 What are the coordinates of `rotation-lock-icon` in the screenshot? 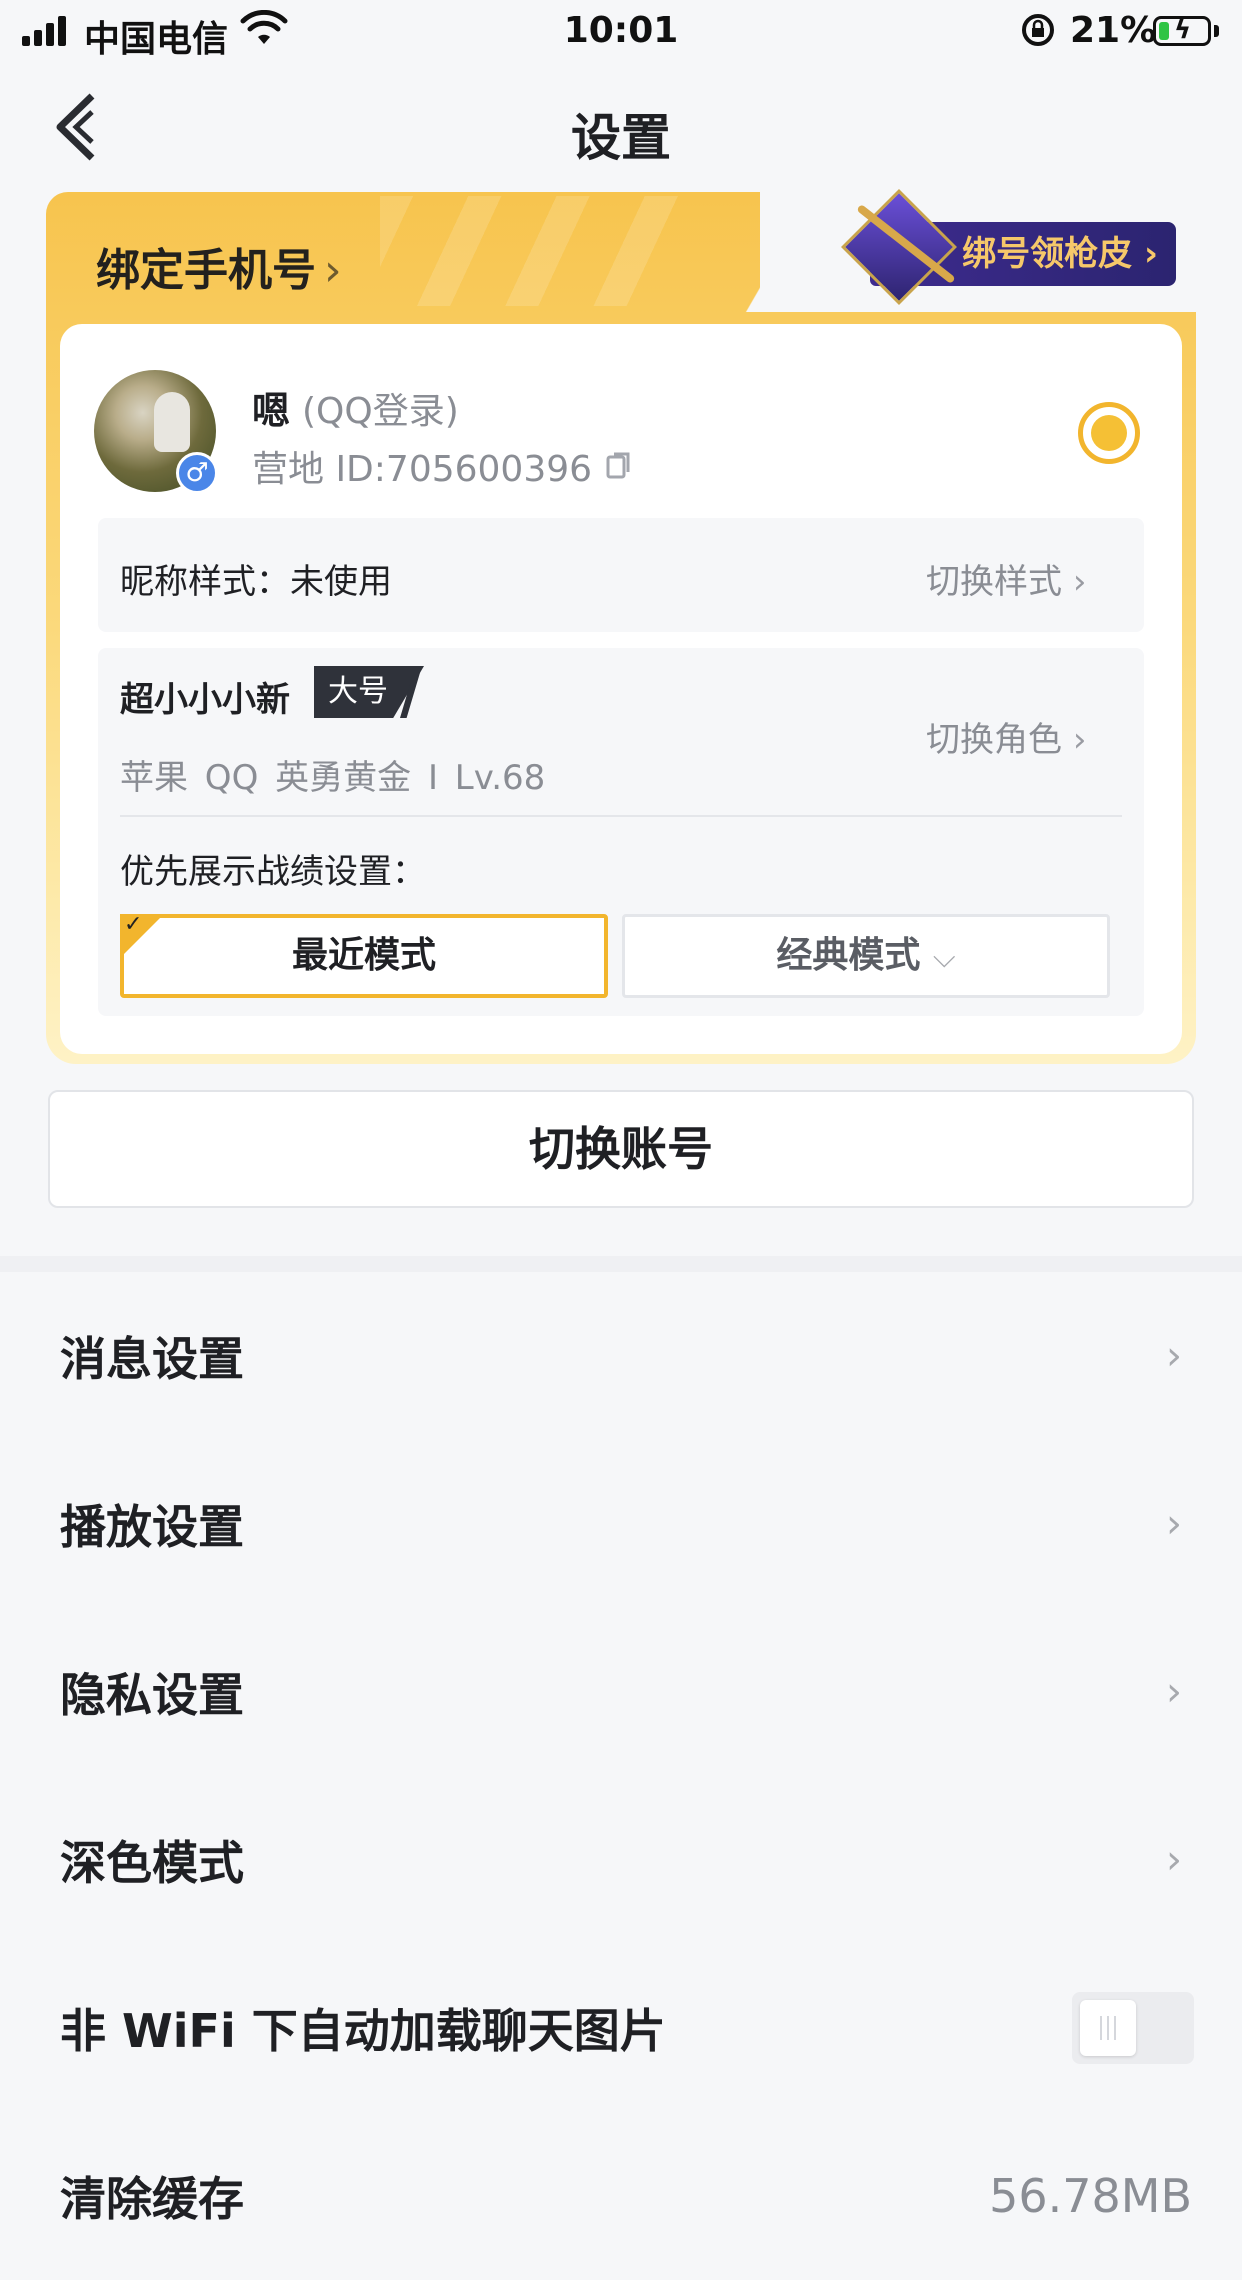 It's located at (1038, 34).